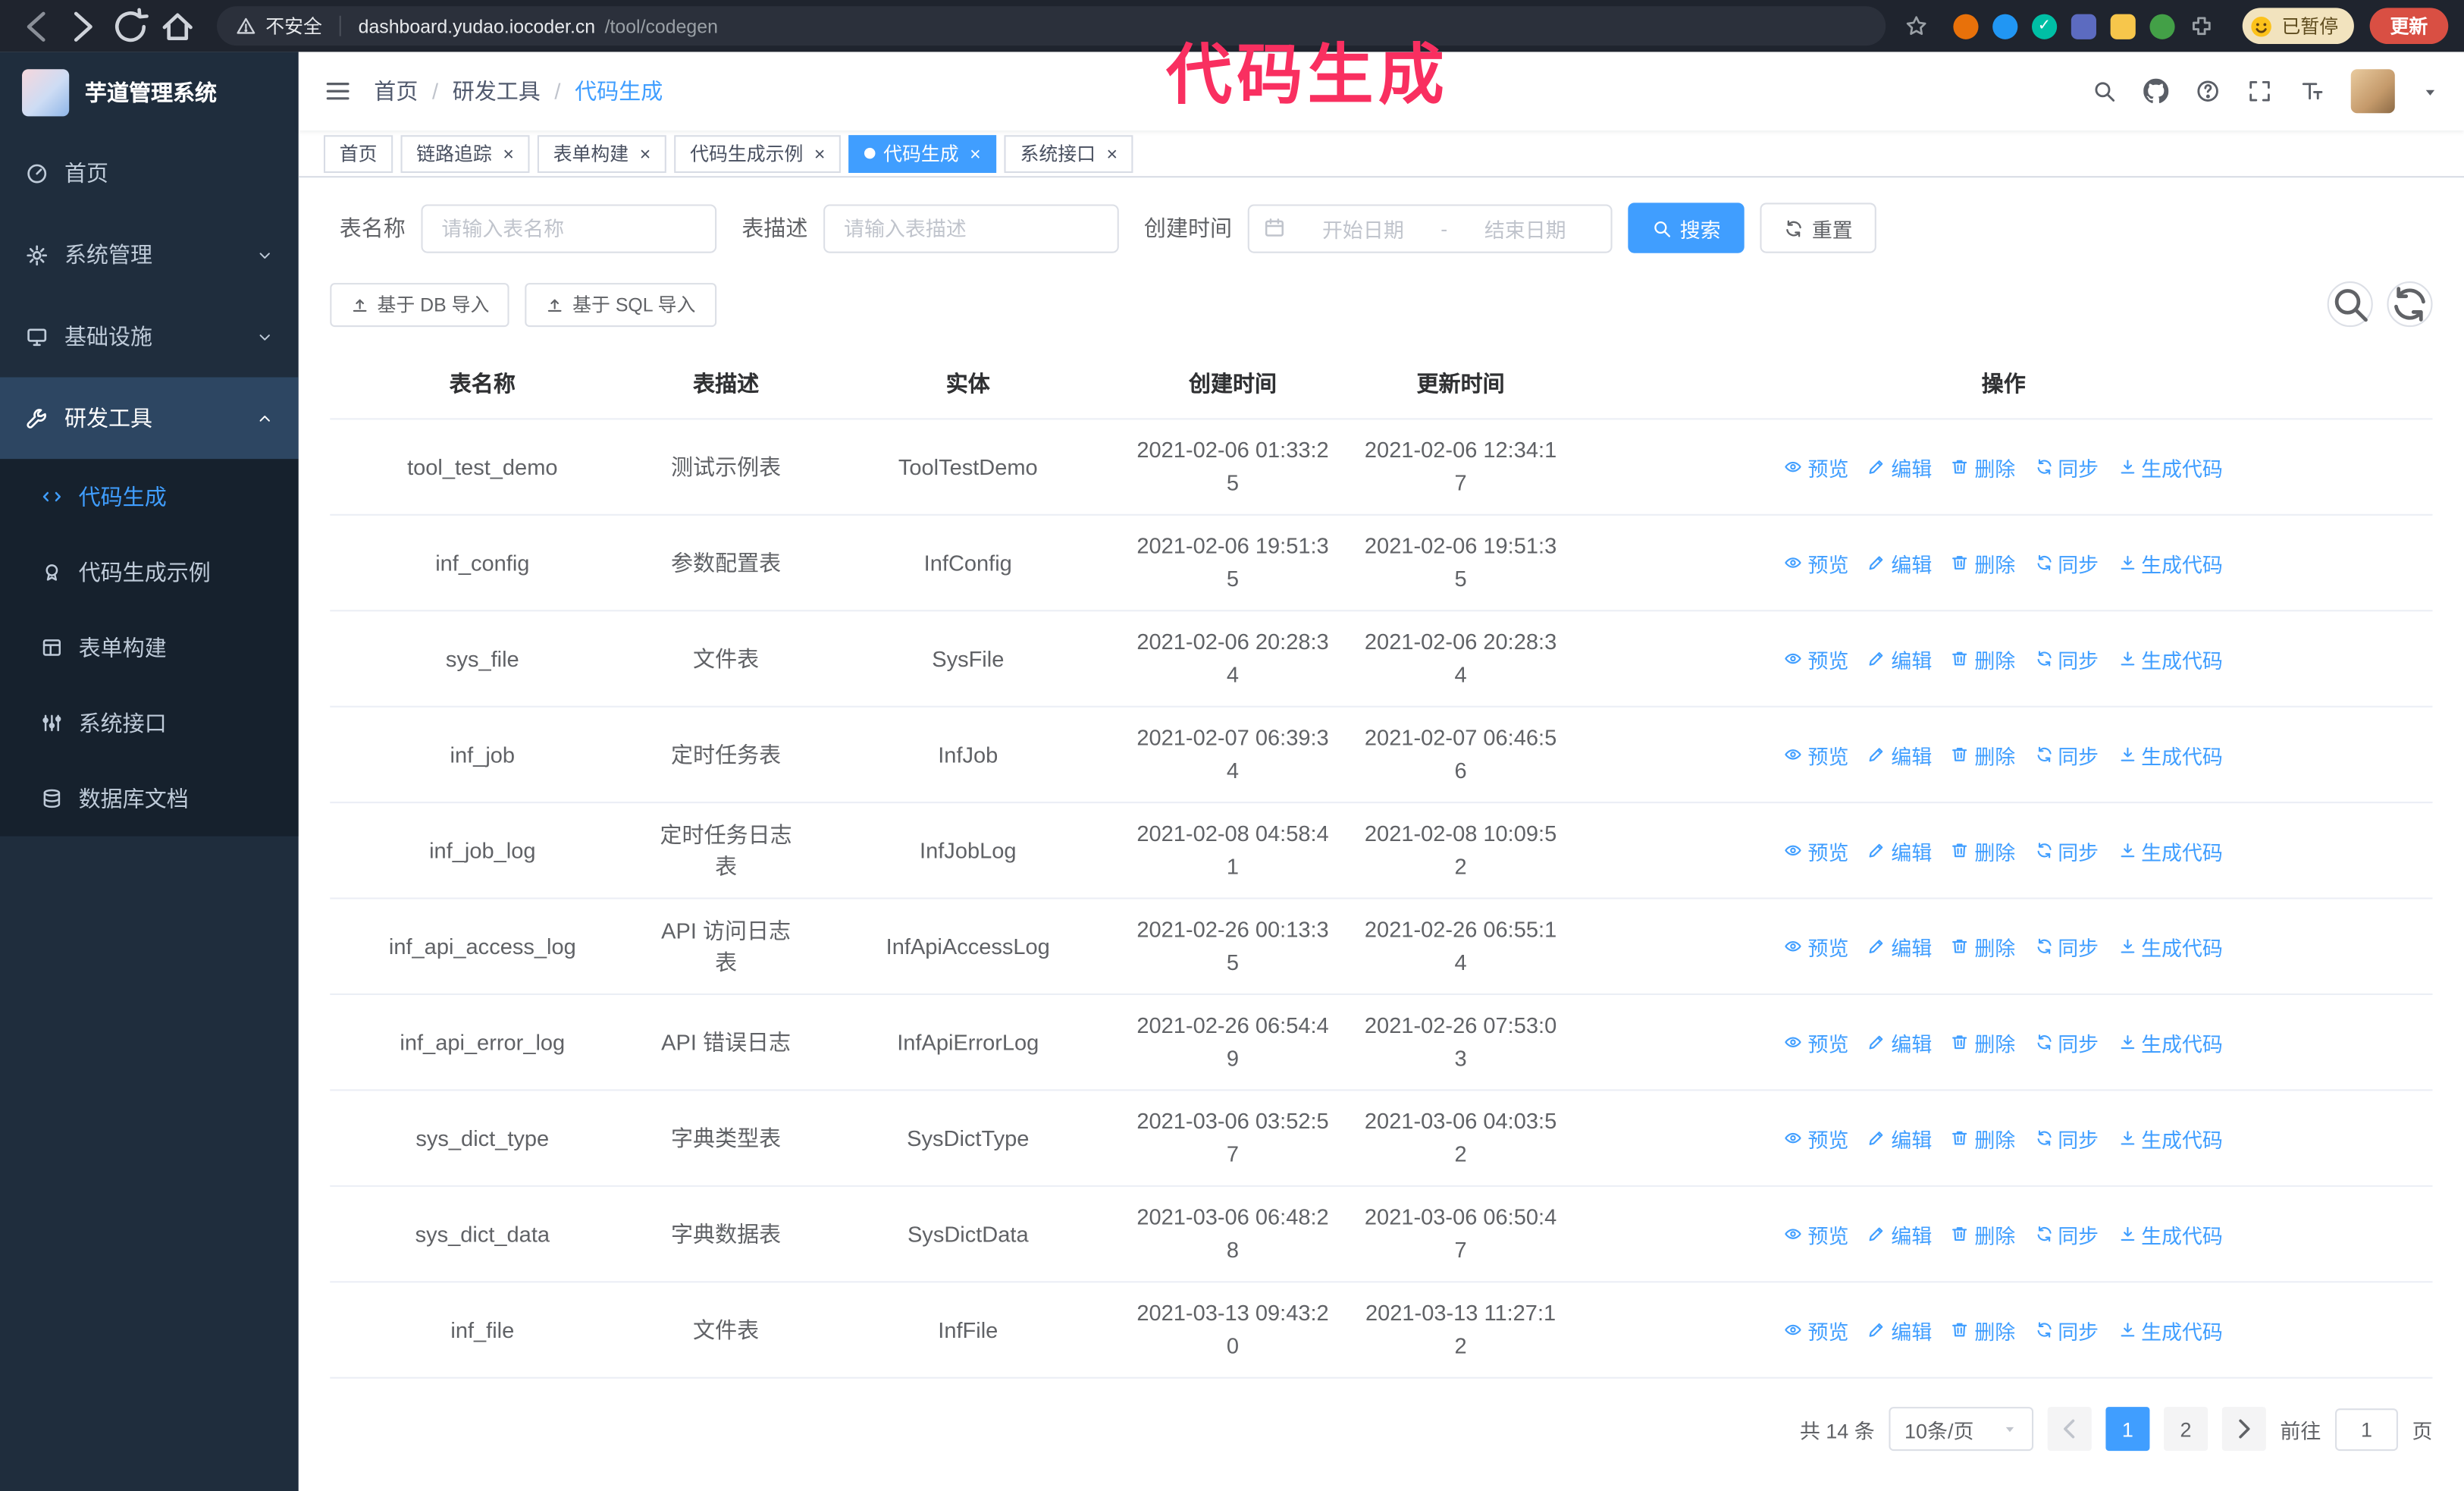  What do you see at coordinates (465, 153) in the screenshot?
I see `tab-1: 链路追踪 ×` at bounding box center [465, 153].